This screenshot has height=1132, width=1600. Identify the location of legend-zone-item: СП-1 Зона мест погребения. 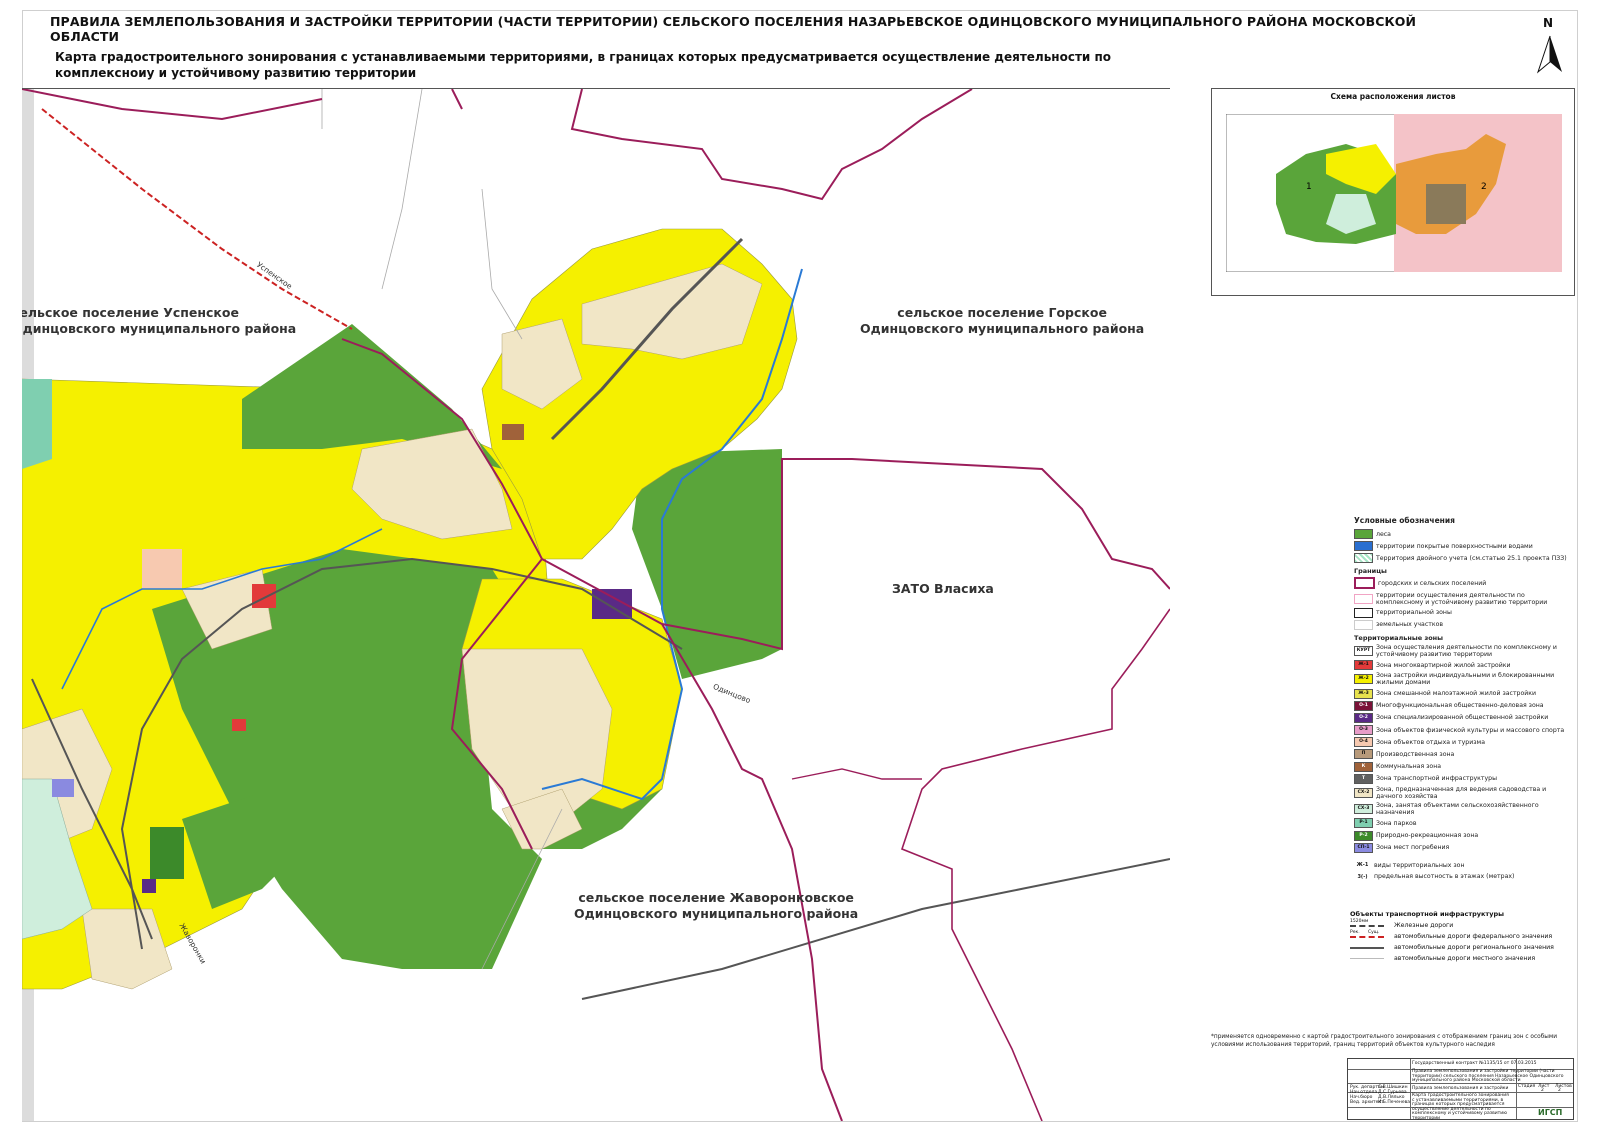
(1462, 847).